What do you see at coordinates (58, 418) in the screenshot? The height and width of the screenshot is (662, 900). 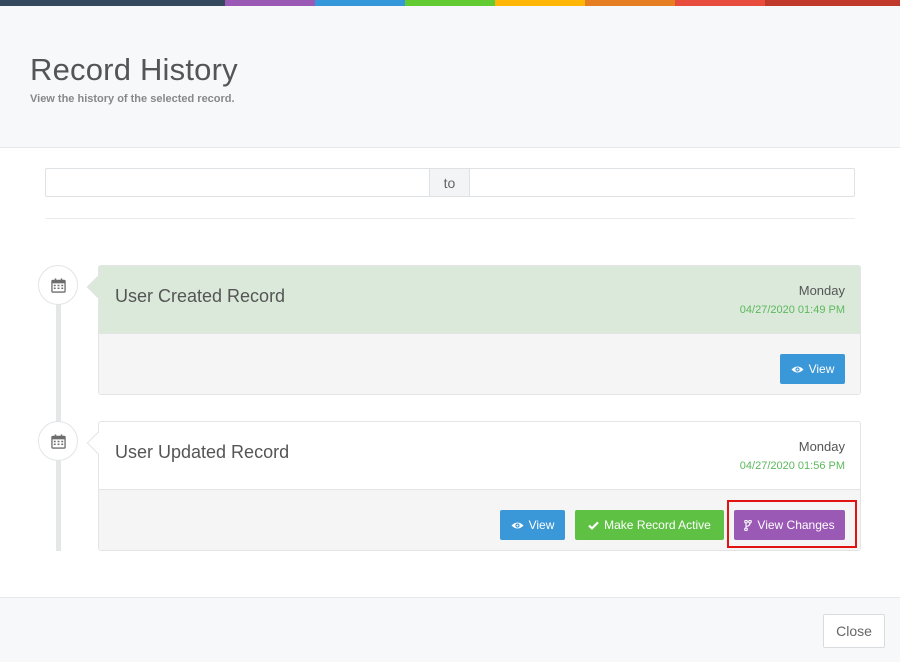 I see `timeline-line` at bounding box center [58, 418].